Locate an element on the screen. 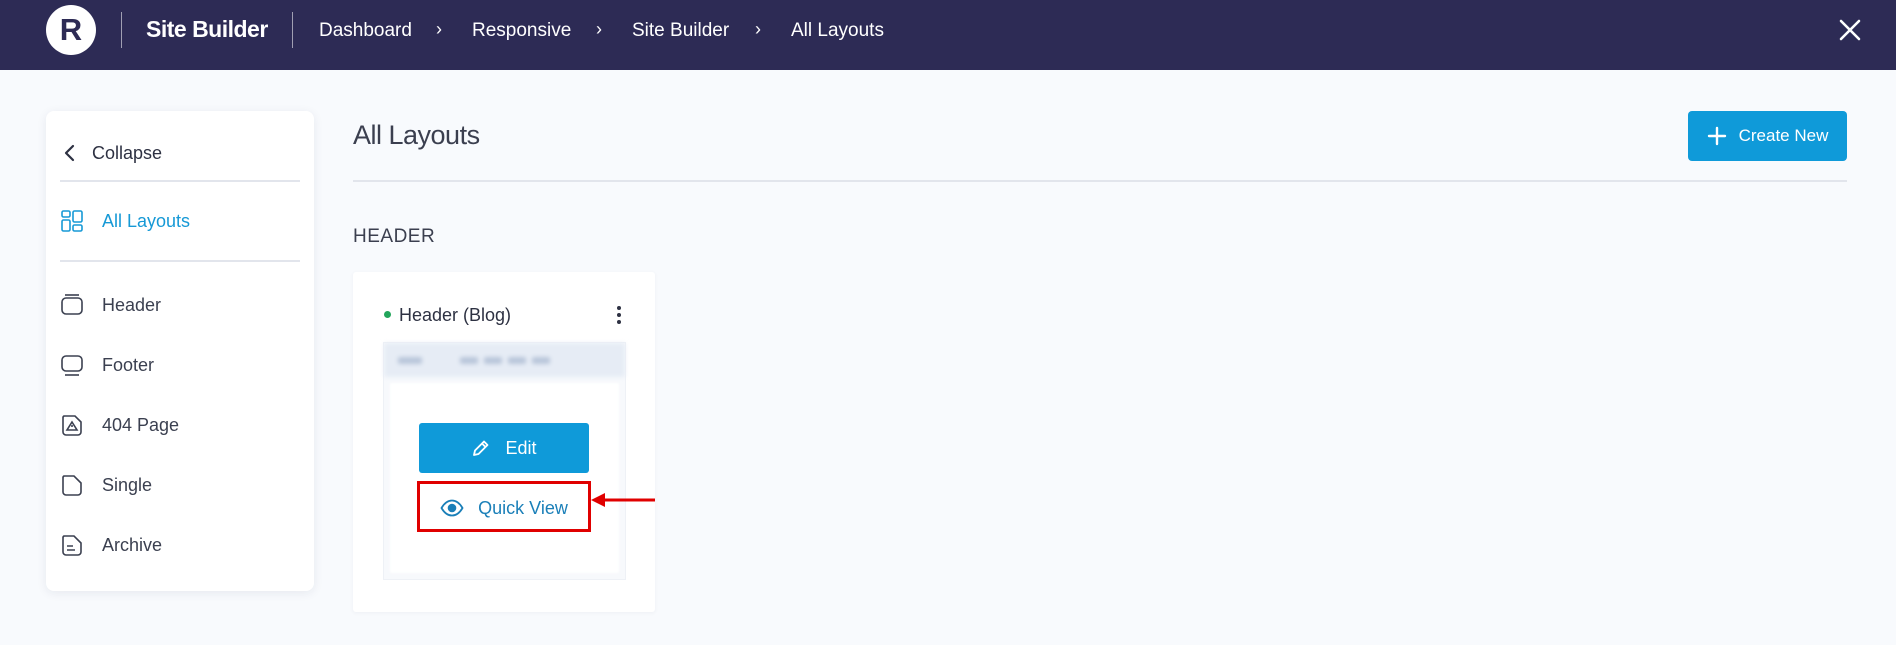 Image resolution: width=1896 pixels, height=645 pixels. breadcrumb-site-builder: Site Builder is located at coordinates (680, 31).